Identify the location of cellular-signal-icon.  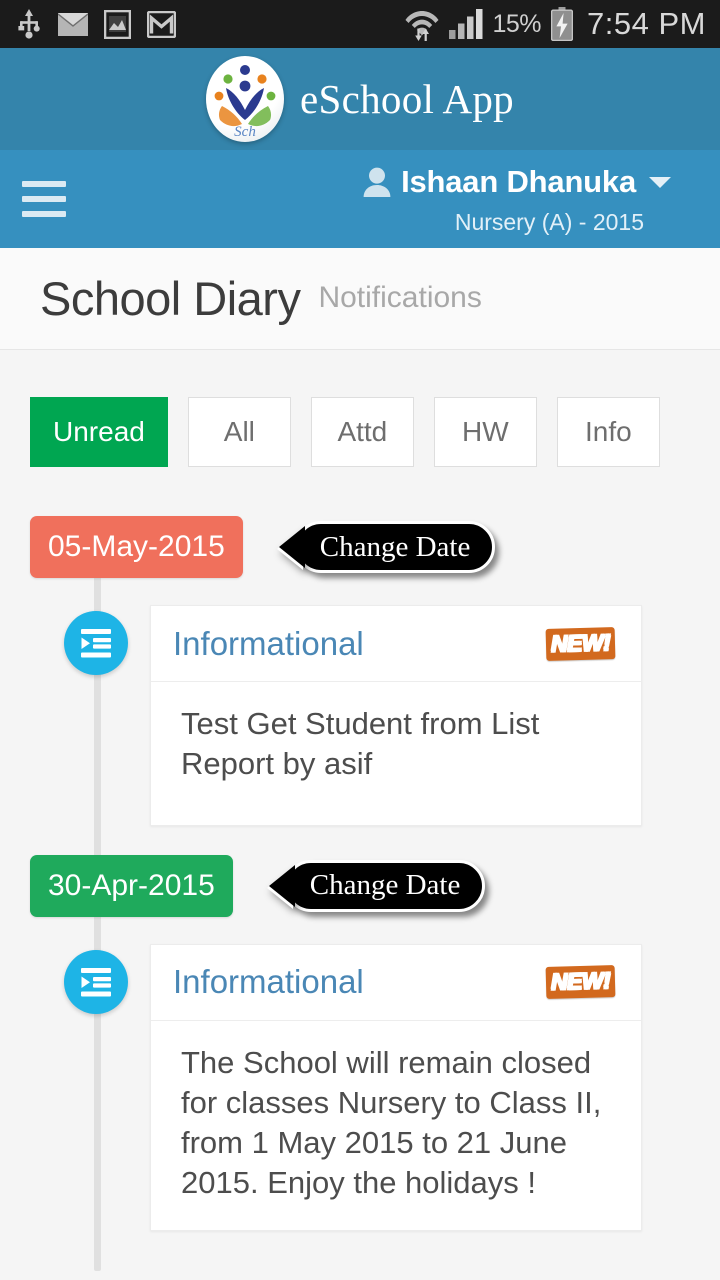
(465, 24).